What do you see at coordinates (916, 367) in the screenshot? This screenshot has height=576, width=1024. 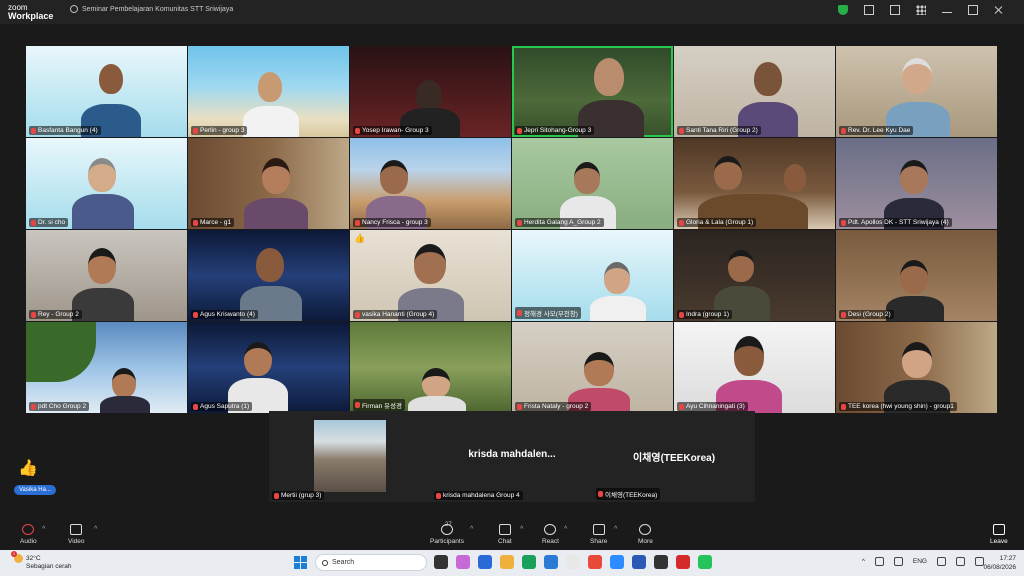 I see `video-tile: TEE korea (hwi young shin) - group1` at bounding box center [916, 367].